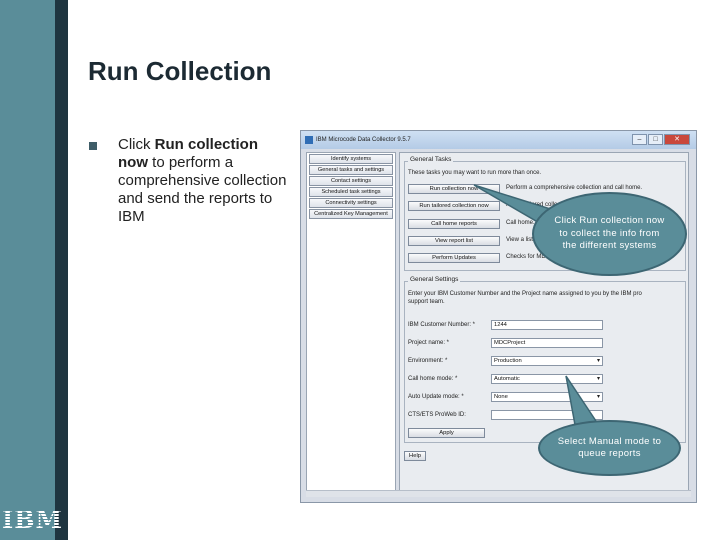 The image size is (720, 540). What do you see at coordinates (363, 140) in the screenshot?
I see `window-title: IBM Microcode Data Collector 9.5.7` at bounding box center [363, 140].